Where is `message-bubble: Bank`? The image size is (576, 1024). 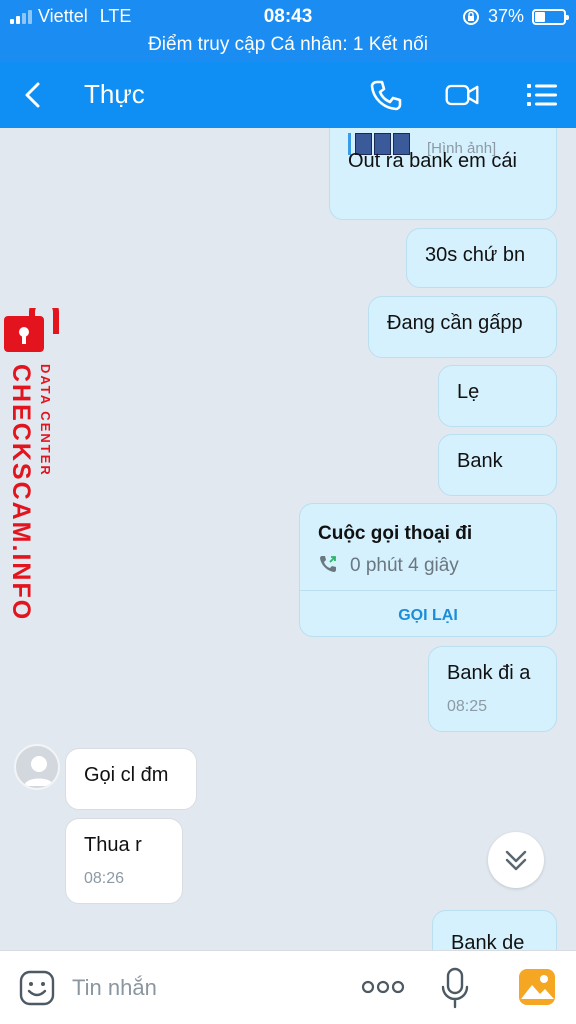
message-bubble: Bank is located at coordinates (497, 465).